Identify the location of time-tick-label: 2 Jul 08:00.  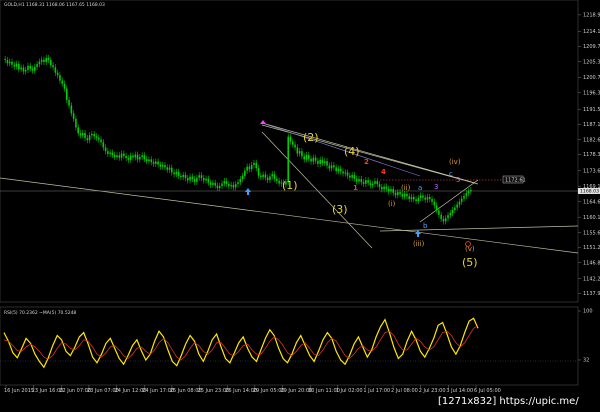
(404, 391).